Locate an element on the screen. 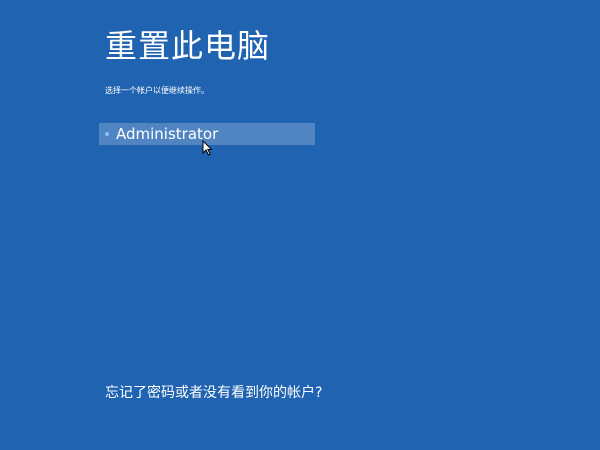 Image resolution: width=600 pixels, height=450 pixels. bullet-icon is located at coordinates (107, 134).